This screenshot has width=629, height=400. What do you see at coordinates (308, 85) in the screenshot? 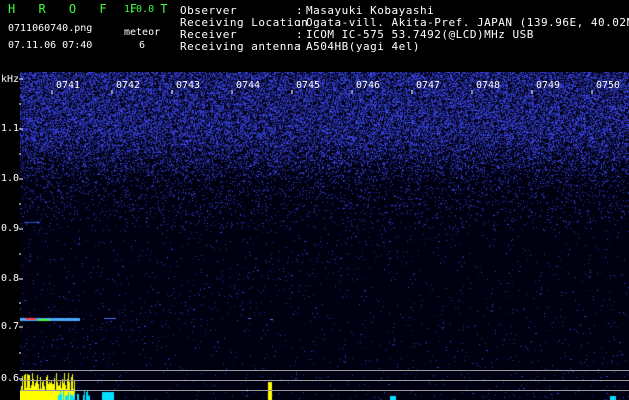
I see `x-tick-label: 0745` at bounding box center [308, 85].